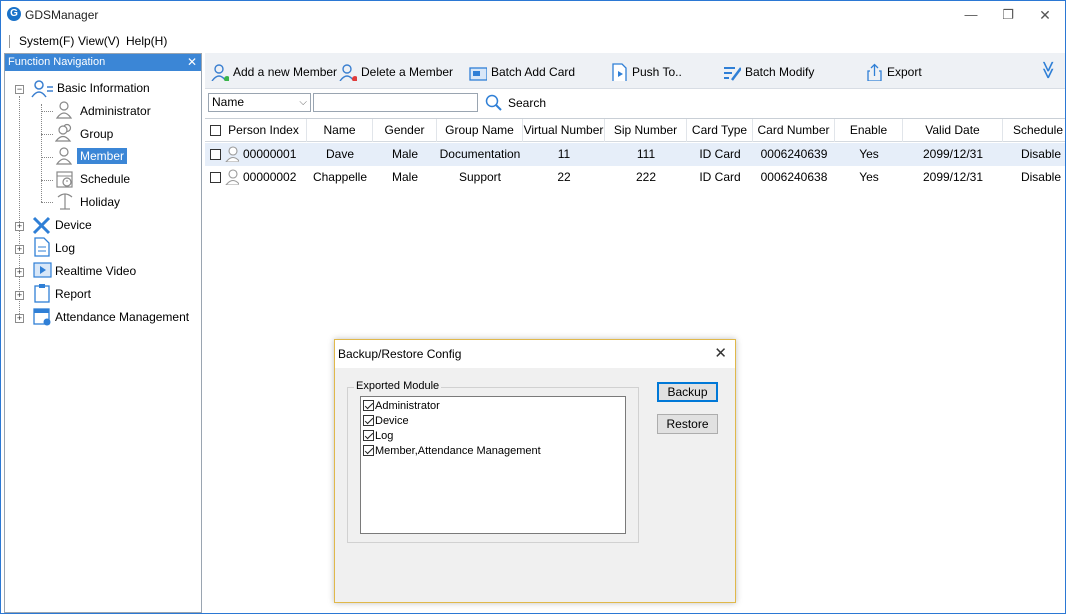  What do you see at coordinates (259, 102) in the screenshot?
I see `filter-field-select: Name ⌵` at bounding box center [259, 102].